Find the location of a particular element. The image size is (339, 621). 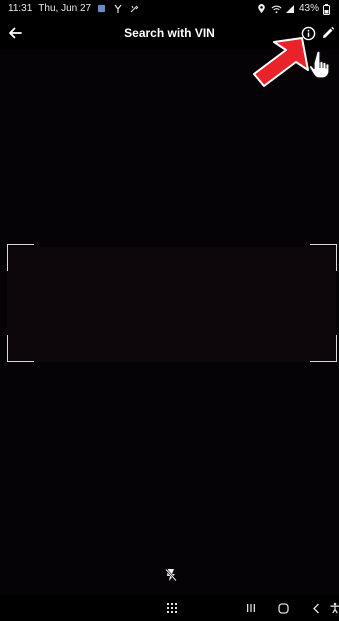

system-back-button is located at coordinates (316, 608).